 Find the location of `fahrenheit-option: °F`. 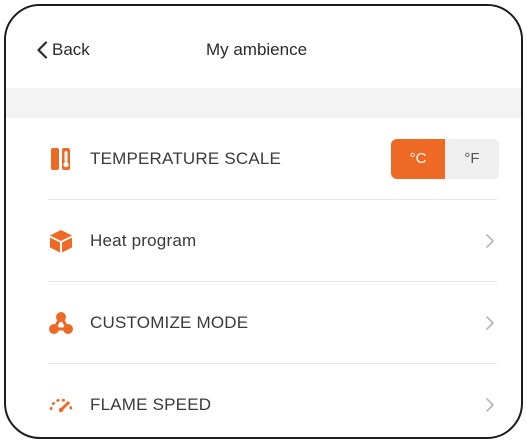

fahrenheit-option: °F is located at coordinates (472, 158).